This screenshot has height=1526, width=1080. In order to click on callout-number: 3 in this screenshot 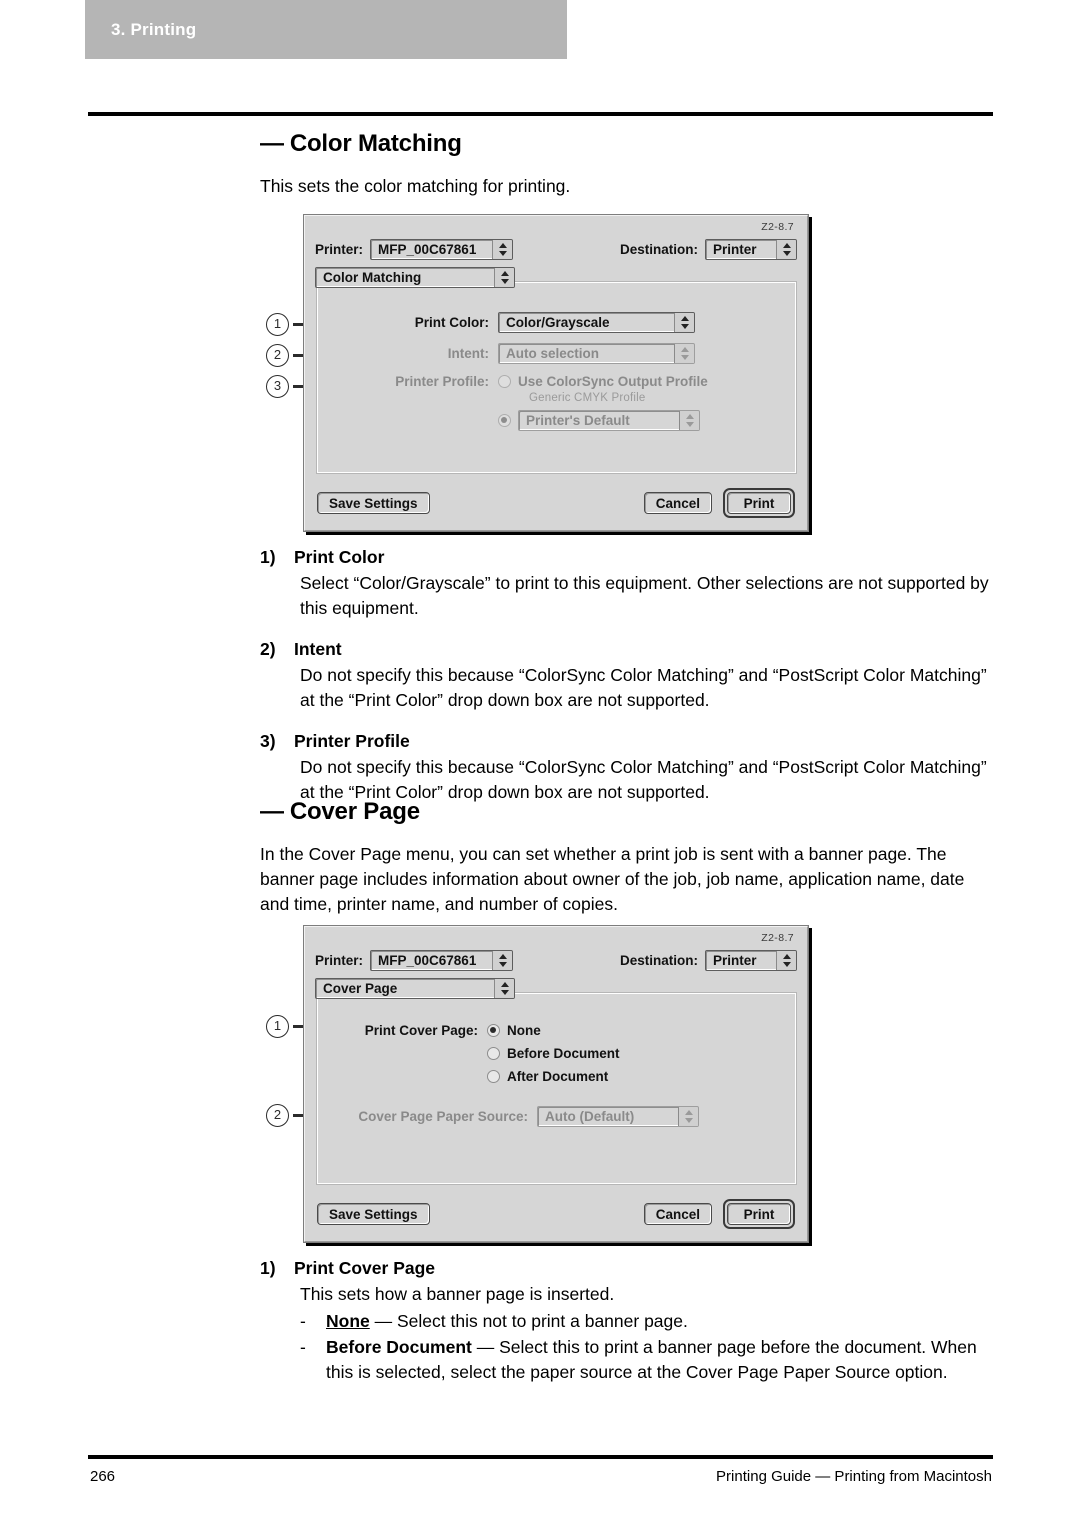, I will do `click(277, 386)`.